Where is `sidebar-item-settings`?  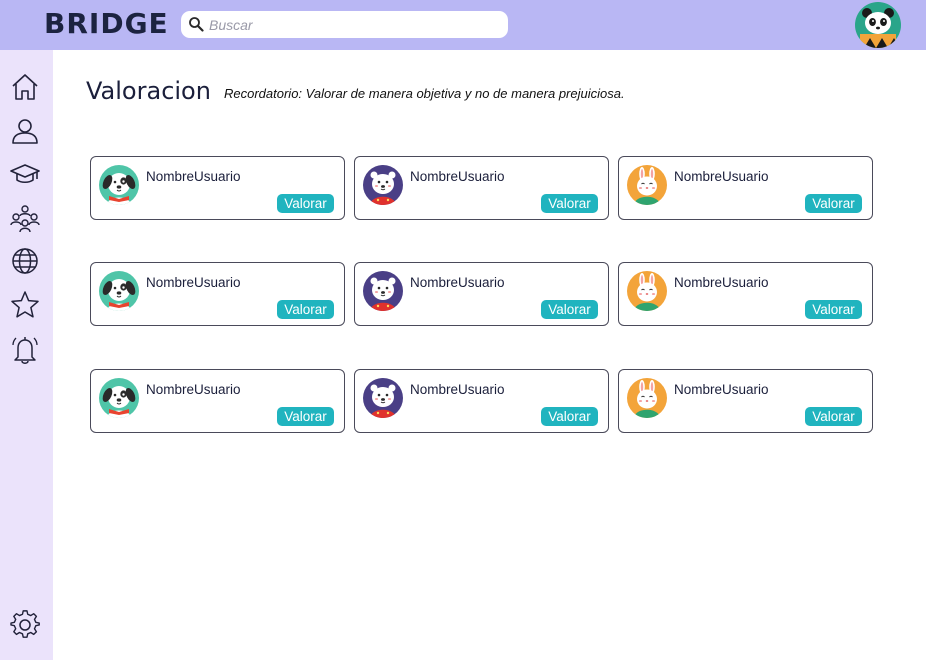
sidebar-item-settings is located at coordinates (25, 625).